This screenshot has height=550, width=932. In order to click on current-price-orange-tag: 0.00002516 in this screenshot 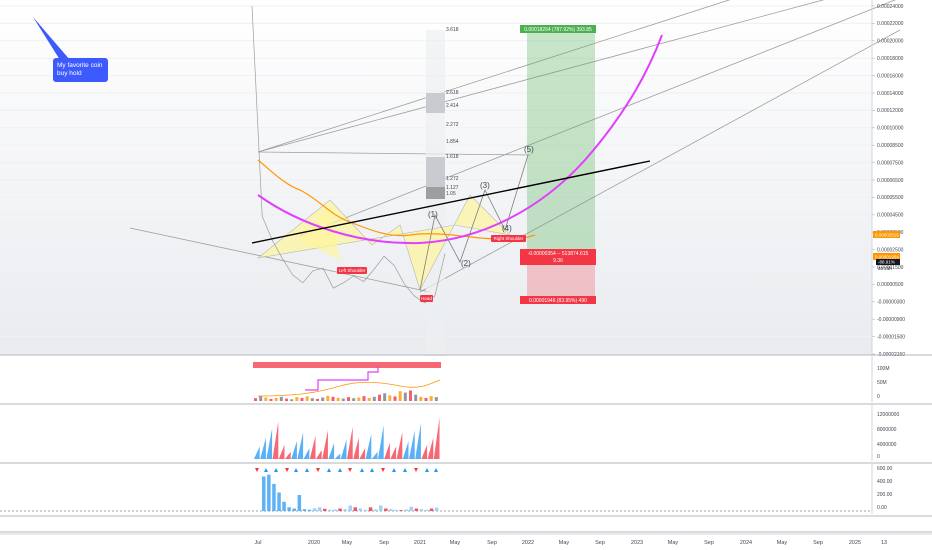, I will do `click(887, 235)`.